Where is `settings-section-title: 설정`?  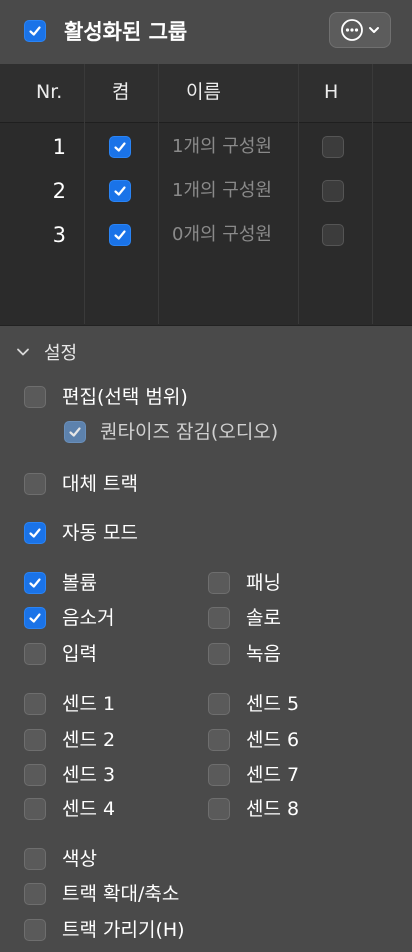
settings-section-title: 설정 is located at coordinates (60, 354).